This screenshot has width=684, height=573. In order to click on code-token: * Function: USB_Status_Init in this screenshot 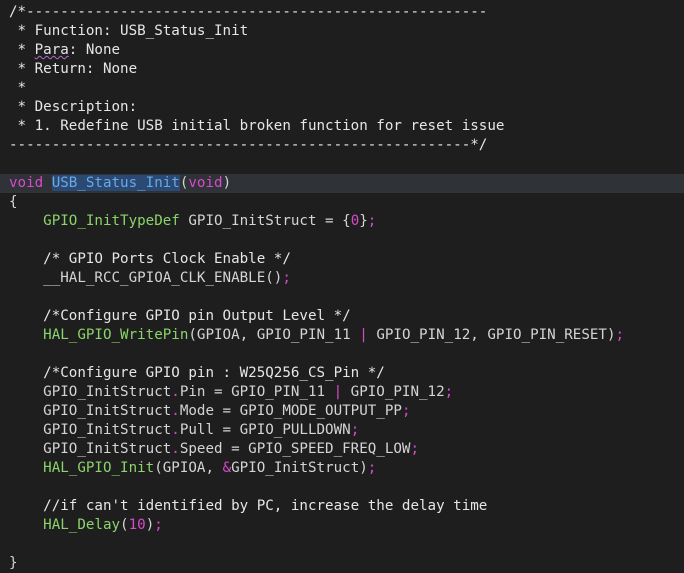, I will do `click(129, 31)`.